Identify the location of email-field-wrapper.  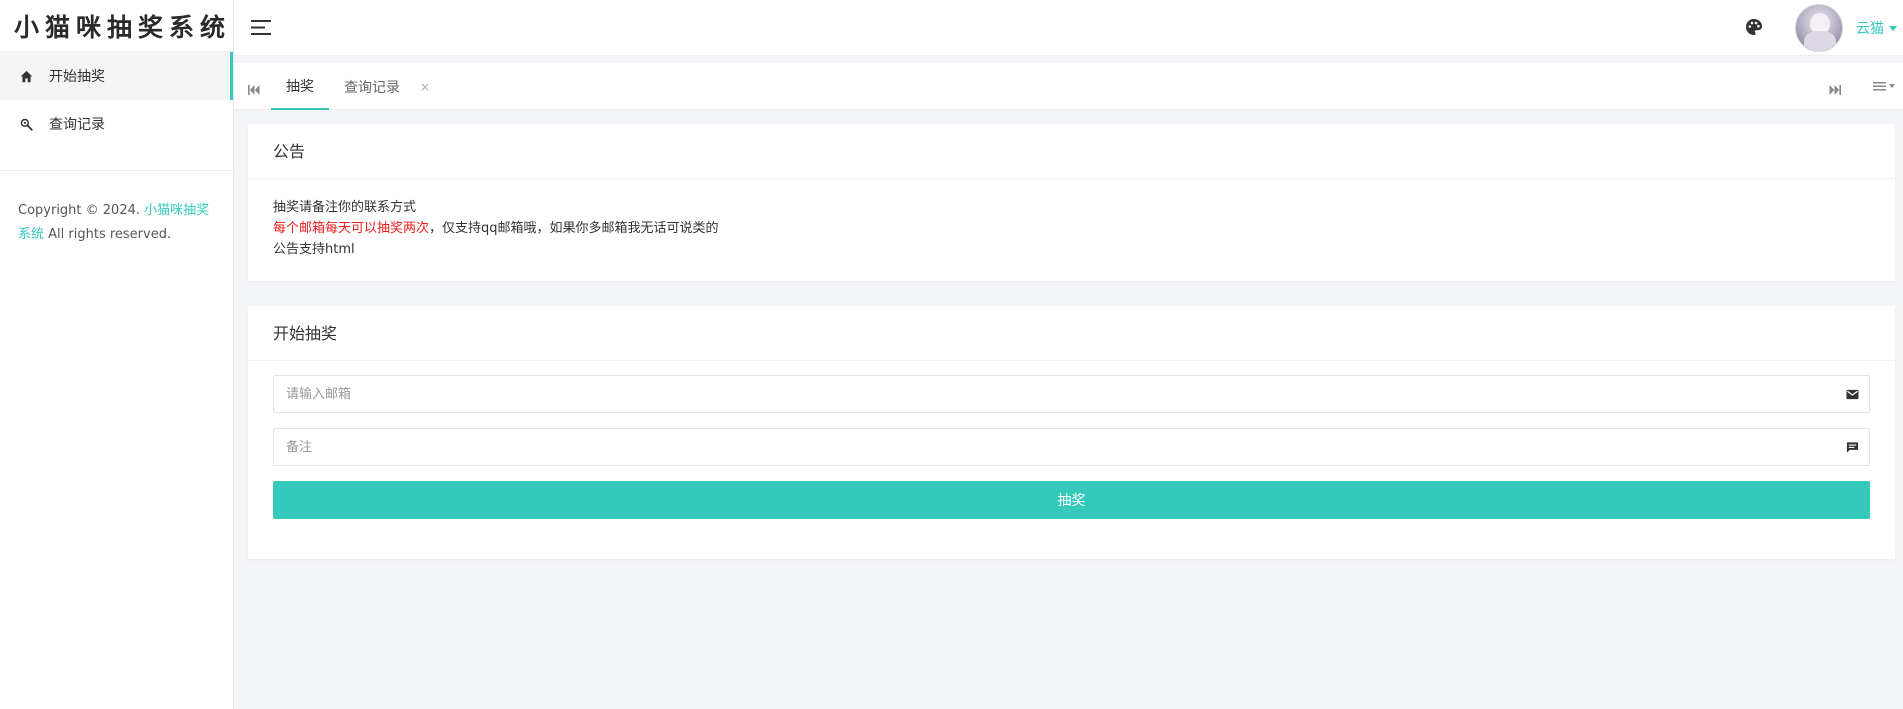
(1071, 394).